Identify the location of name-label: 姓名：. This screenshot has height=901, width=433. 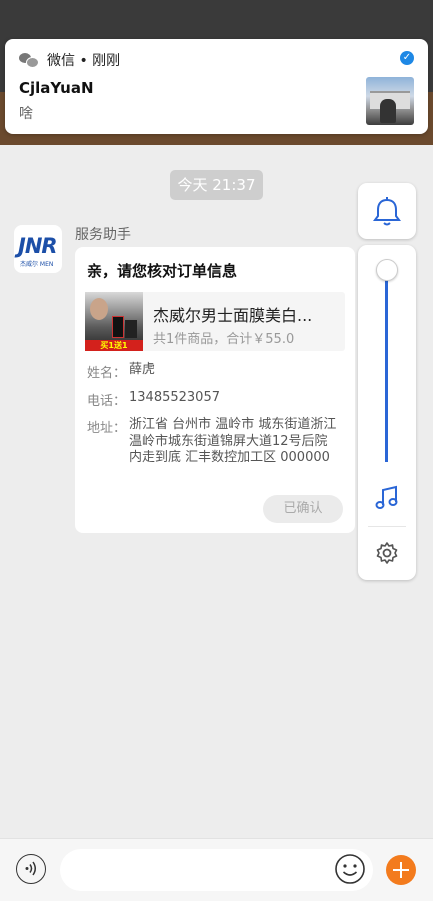
(107, 373).